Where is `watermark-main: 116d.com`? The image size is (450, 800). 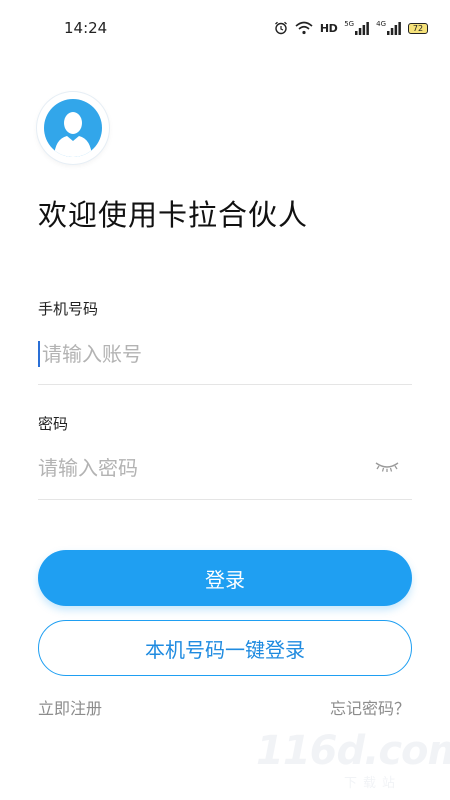
watermark-main: 116d.com is located at coordinates (353, 751).